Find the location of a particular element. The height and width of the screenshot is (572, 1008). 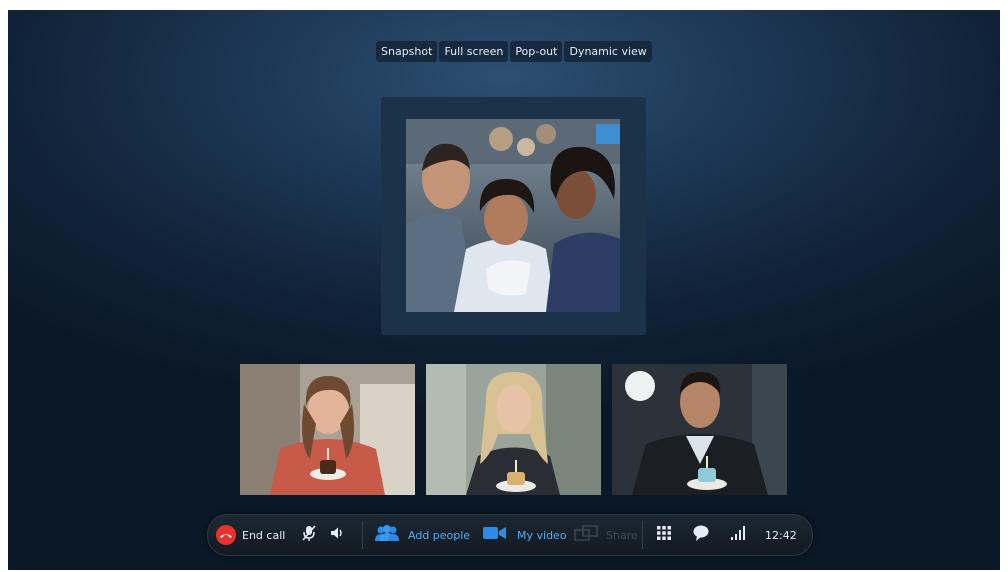

participant-video-woman is located at coordinates (513, 429).